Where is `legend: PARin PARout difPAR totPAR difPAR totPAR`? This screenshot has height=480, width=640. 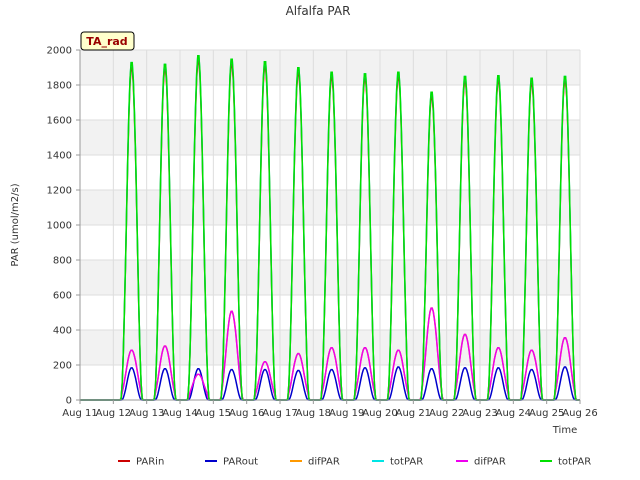 legend: PARin PARout difPAR totPAR difPAR totPAR is located at coordinates (354, 462).